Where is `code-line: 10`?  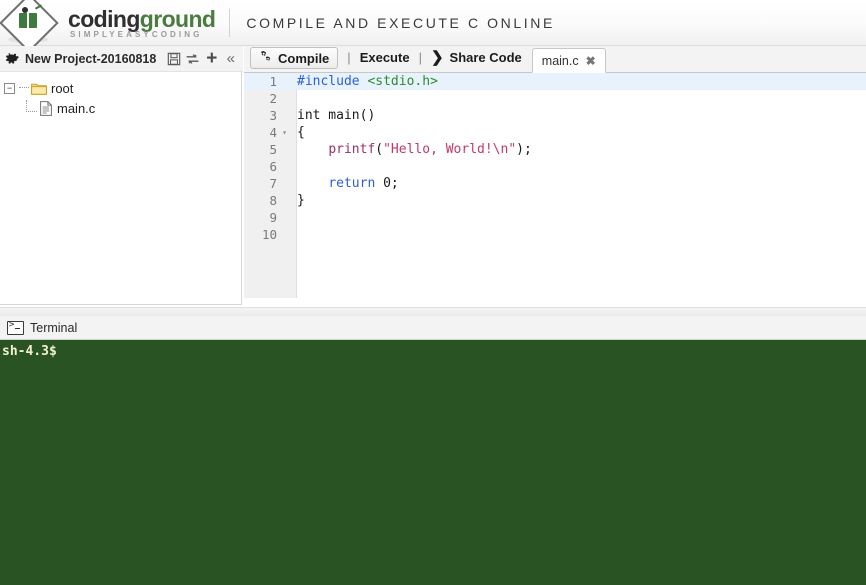 code-line: 10 is located at coordinates (555, 234).